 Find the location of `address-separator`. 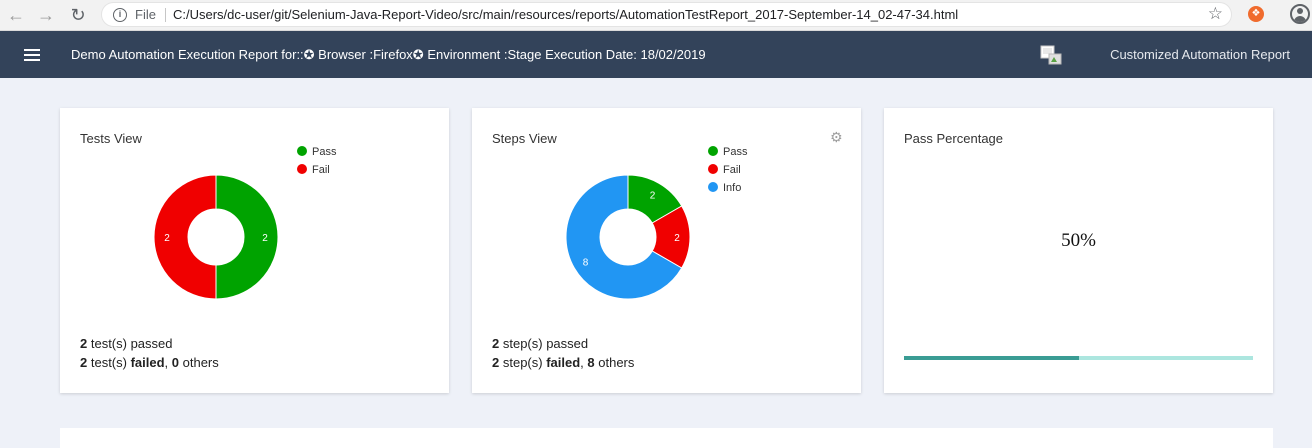

address-separator is located at coordinates (165, 15).